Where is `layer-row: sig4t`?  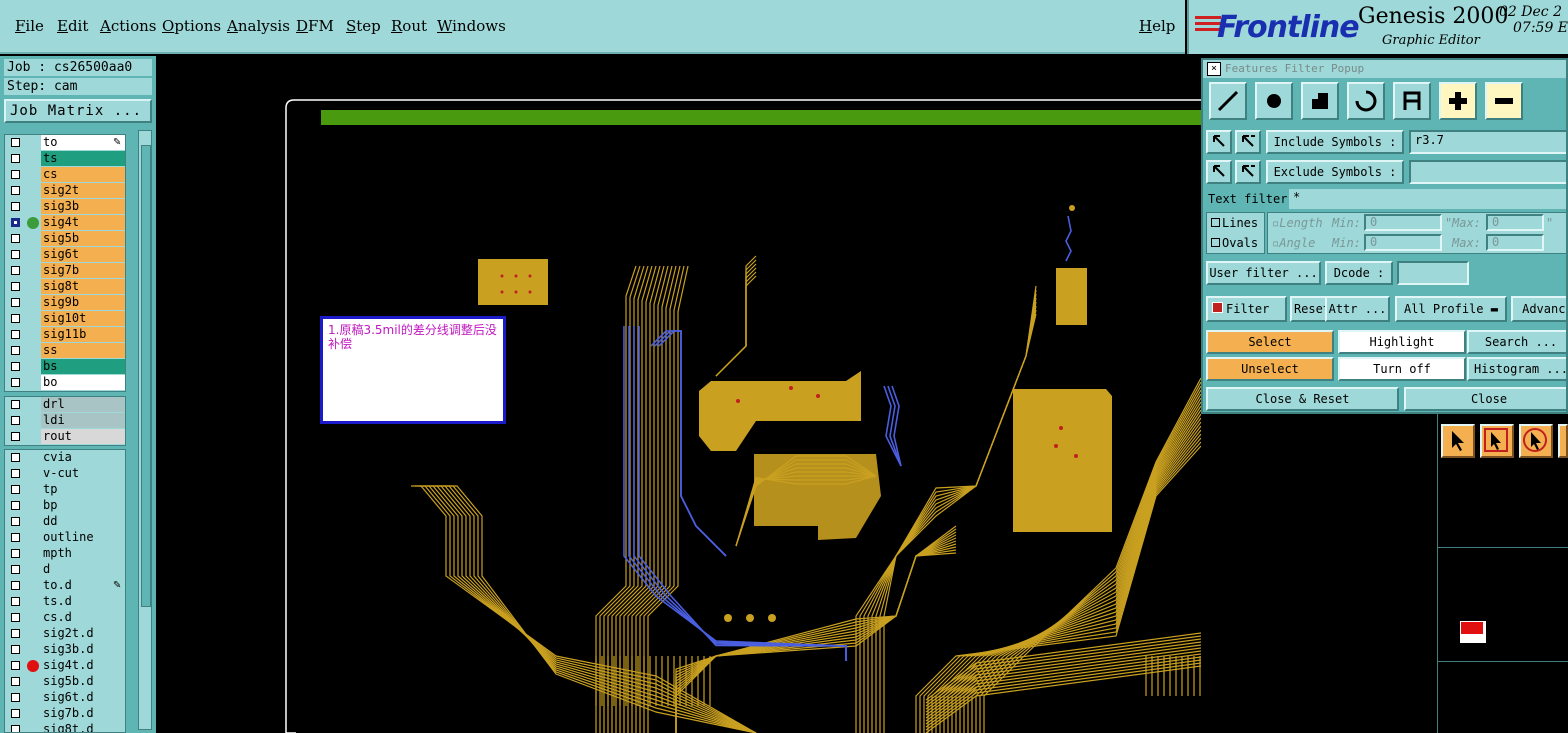 layer-row: sig4t is located at coordinates (65, 223).